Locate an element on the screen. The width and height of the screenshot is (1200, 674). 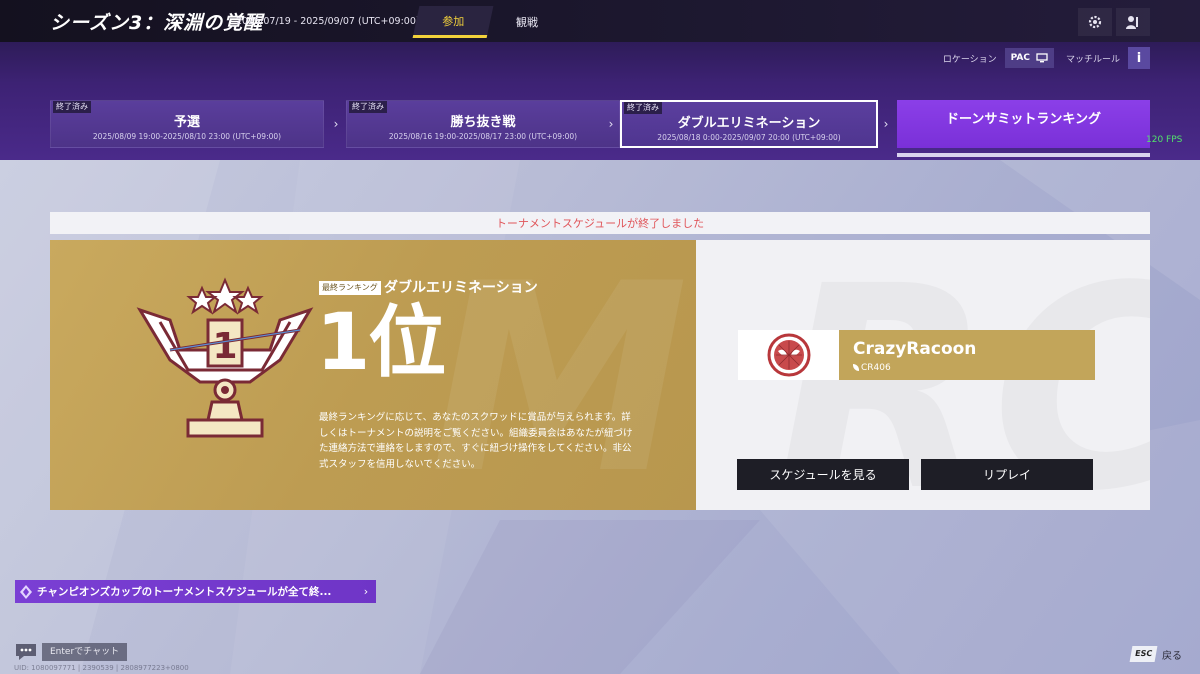
friends-button is located at coordinates (1133, 22).